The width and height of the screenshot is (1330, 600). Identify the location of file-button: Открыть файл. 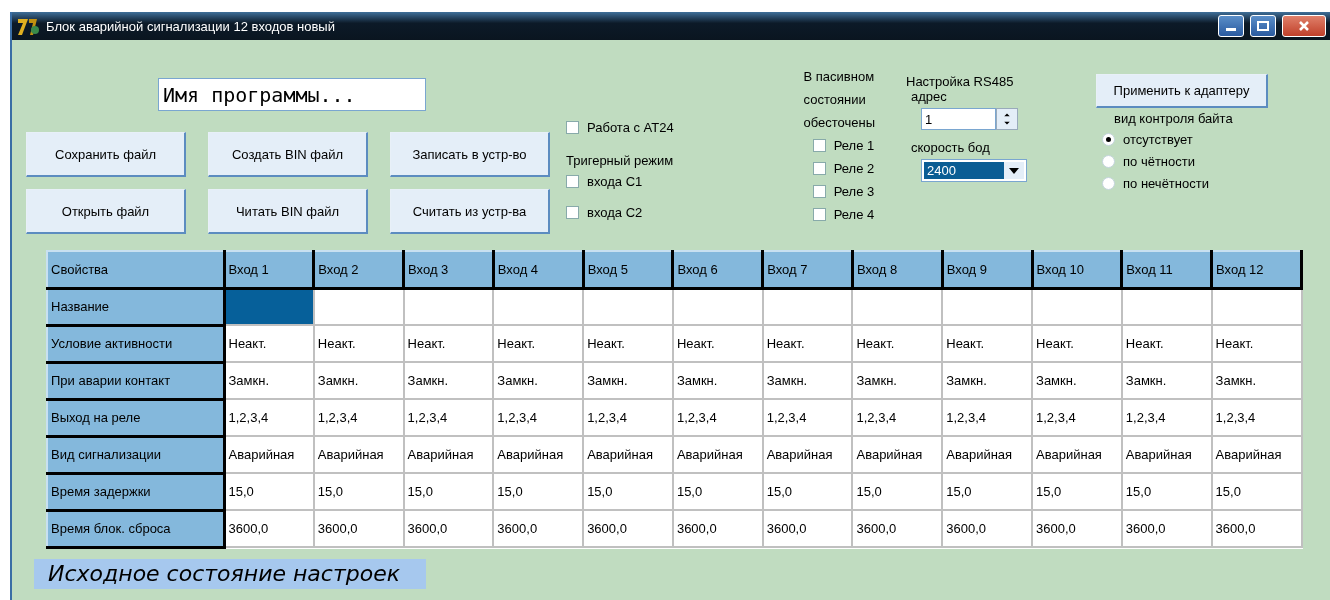
(106, 211).